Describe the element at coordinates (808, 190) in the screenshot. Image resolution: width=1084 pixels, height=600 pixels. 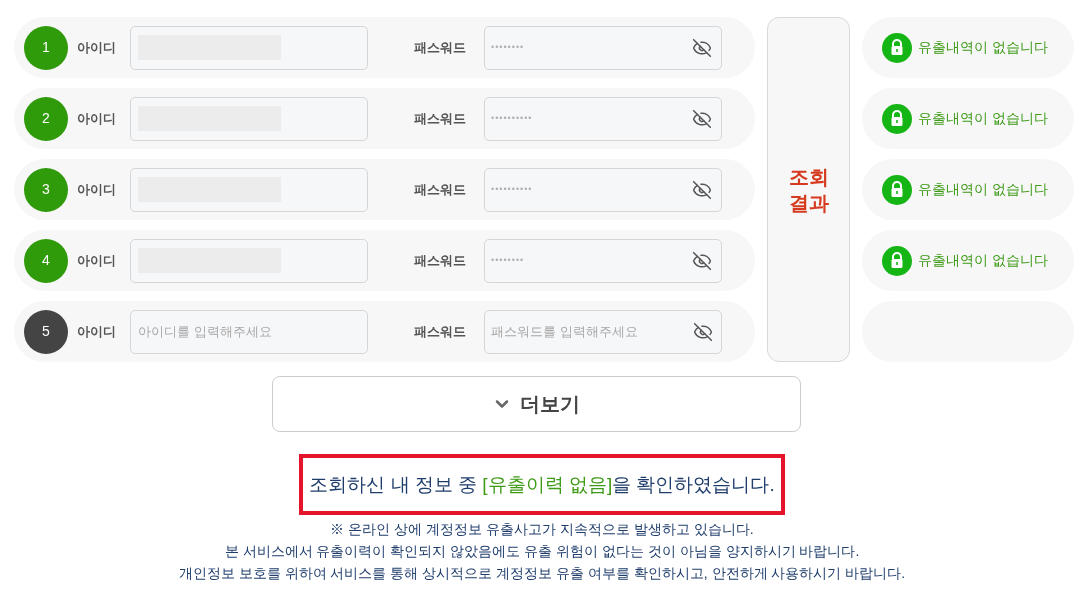
I see `results-header: 조회 결과` at that location.